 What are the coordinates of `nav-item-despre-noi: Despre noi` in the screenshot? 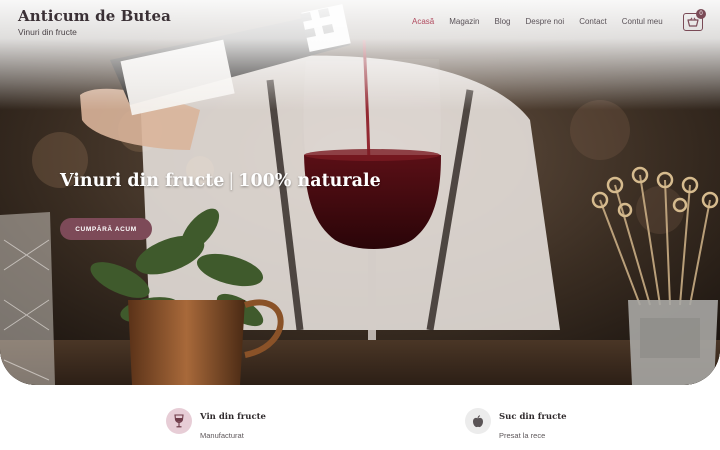 It's located at (545, 21).